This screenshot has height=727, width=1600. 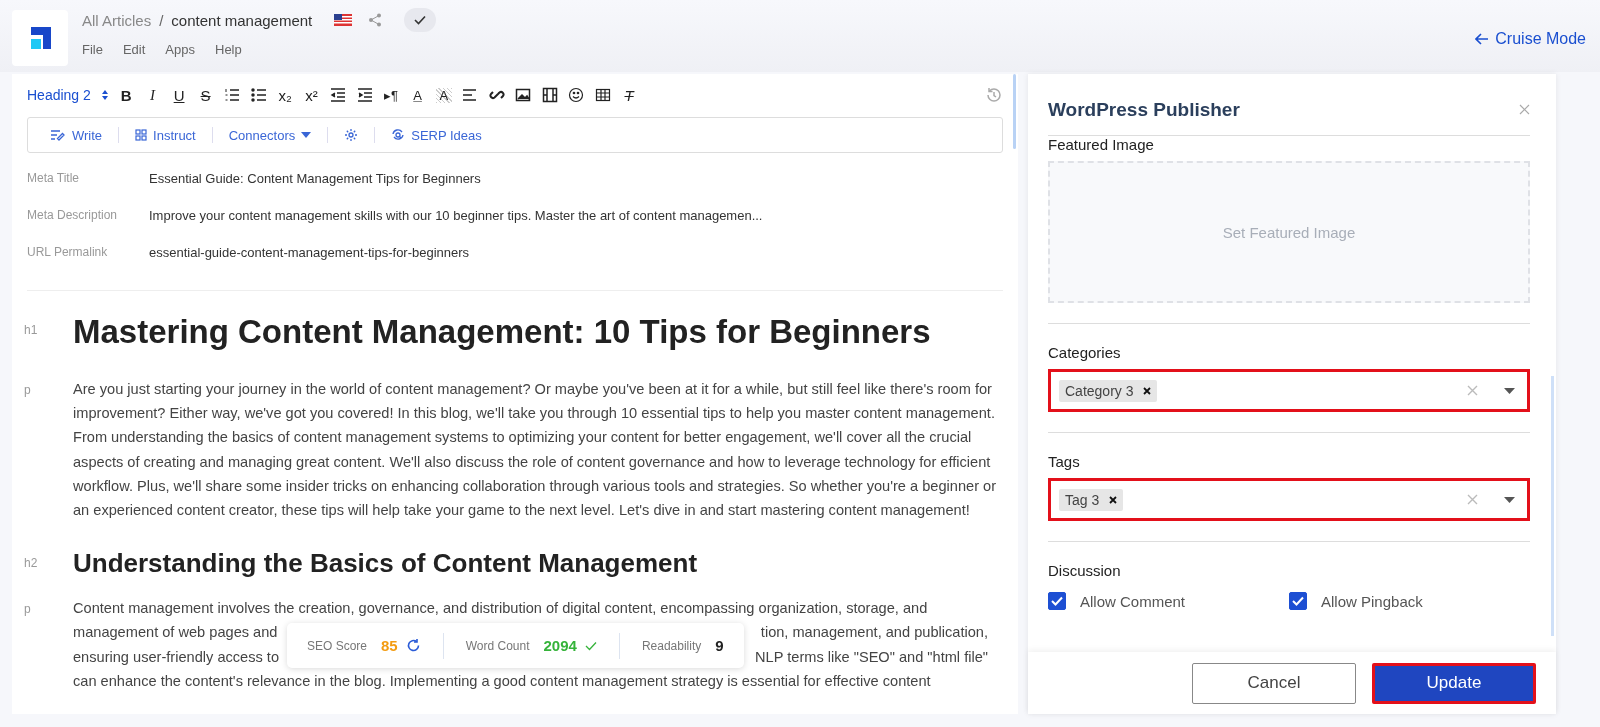 I want to click on stat-value: 2094, so click(x=560, y=645).